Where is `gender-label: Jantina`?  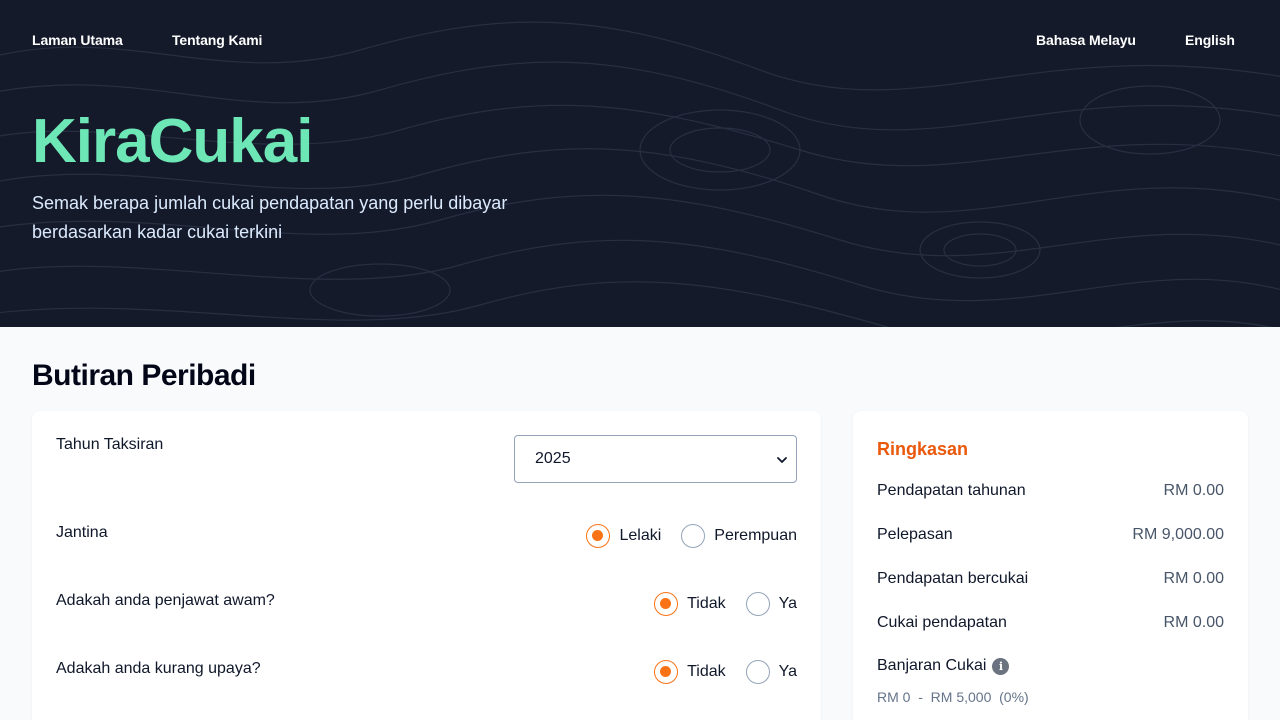
gender-label: Jantina is located at coordinates (82, 532).